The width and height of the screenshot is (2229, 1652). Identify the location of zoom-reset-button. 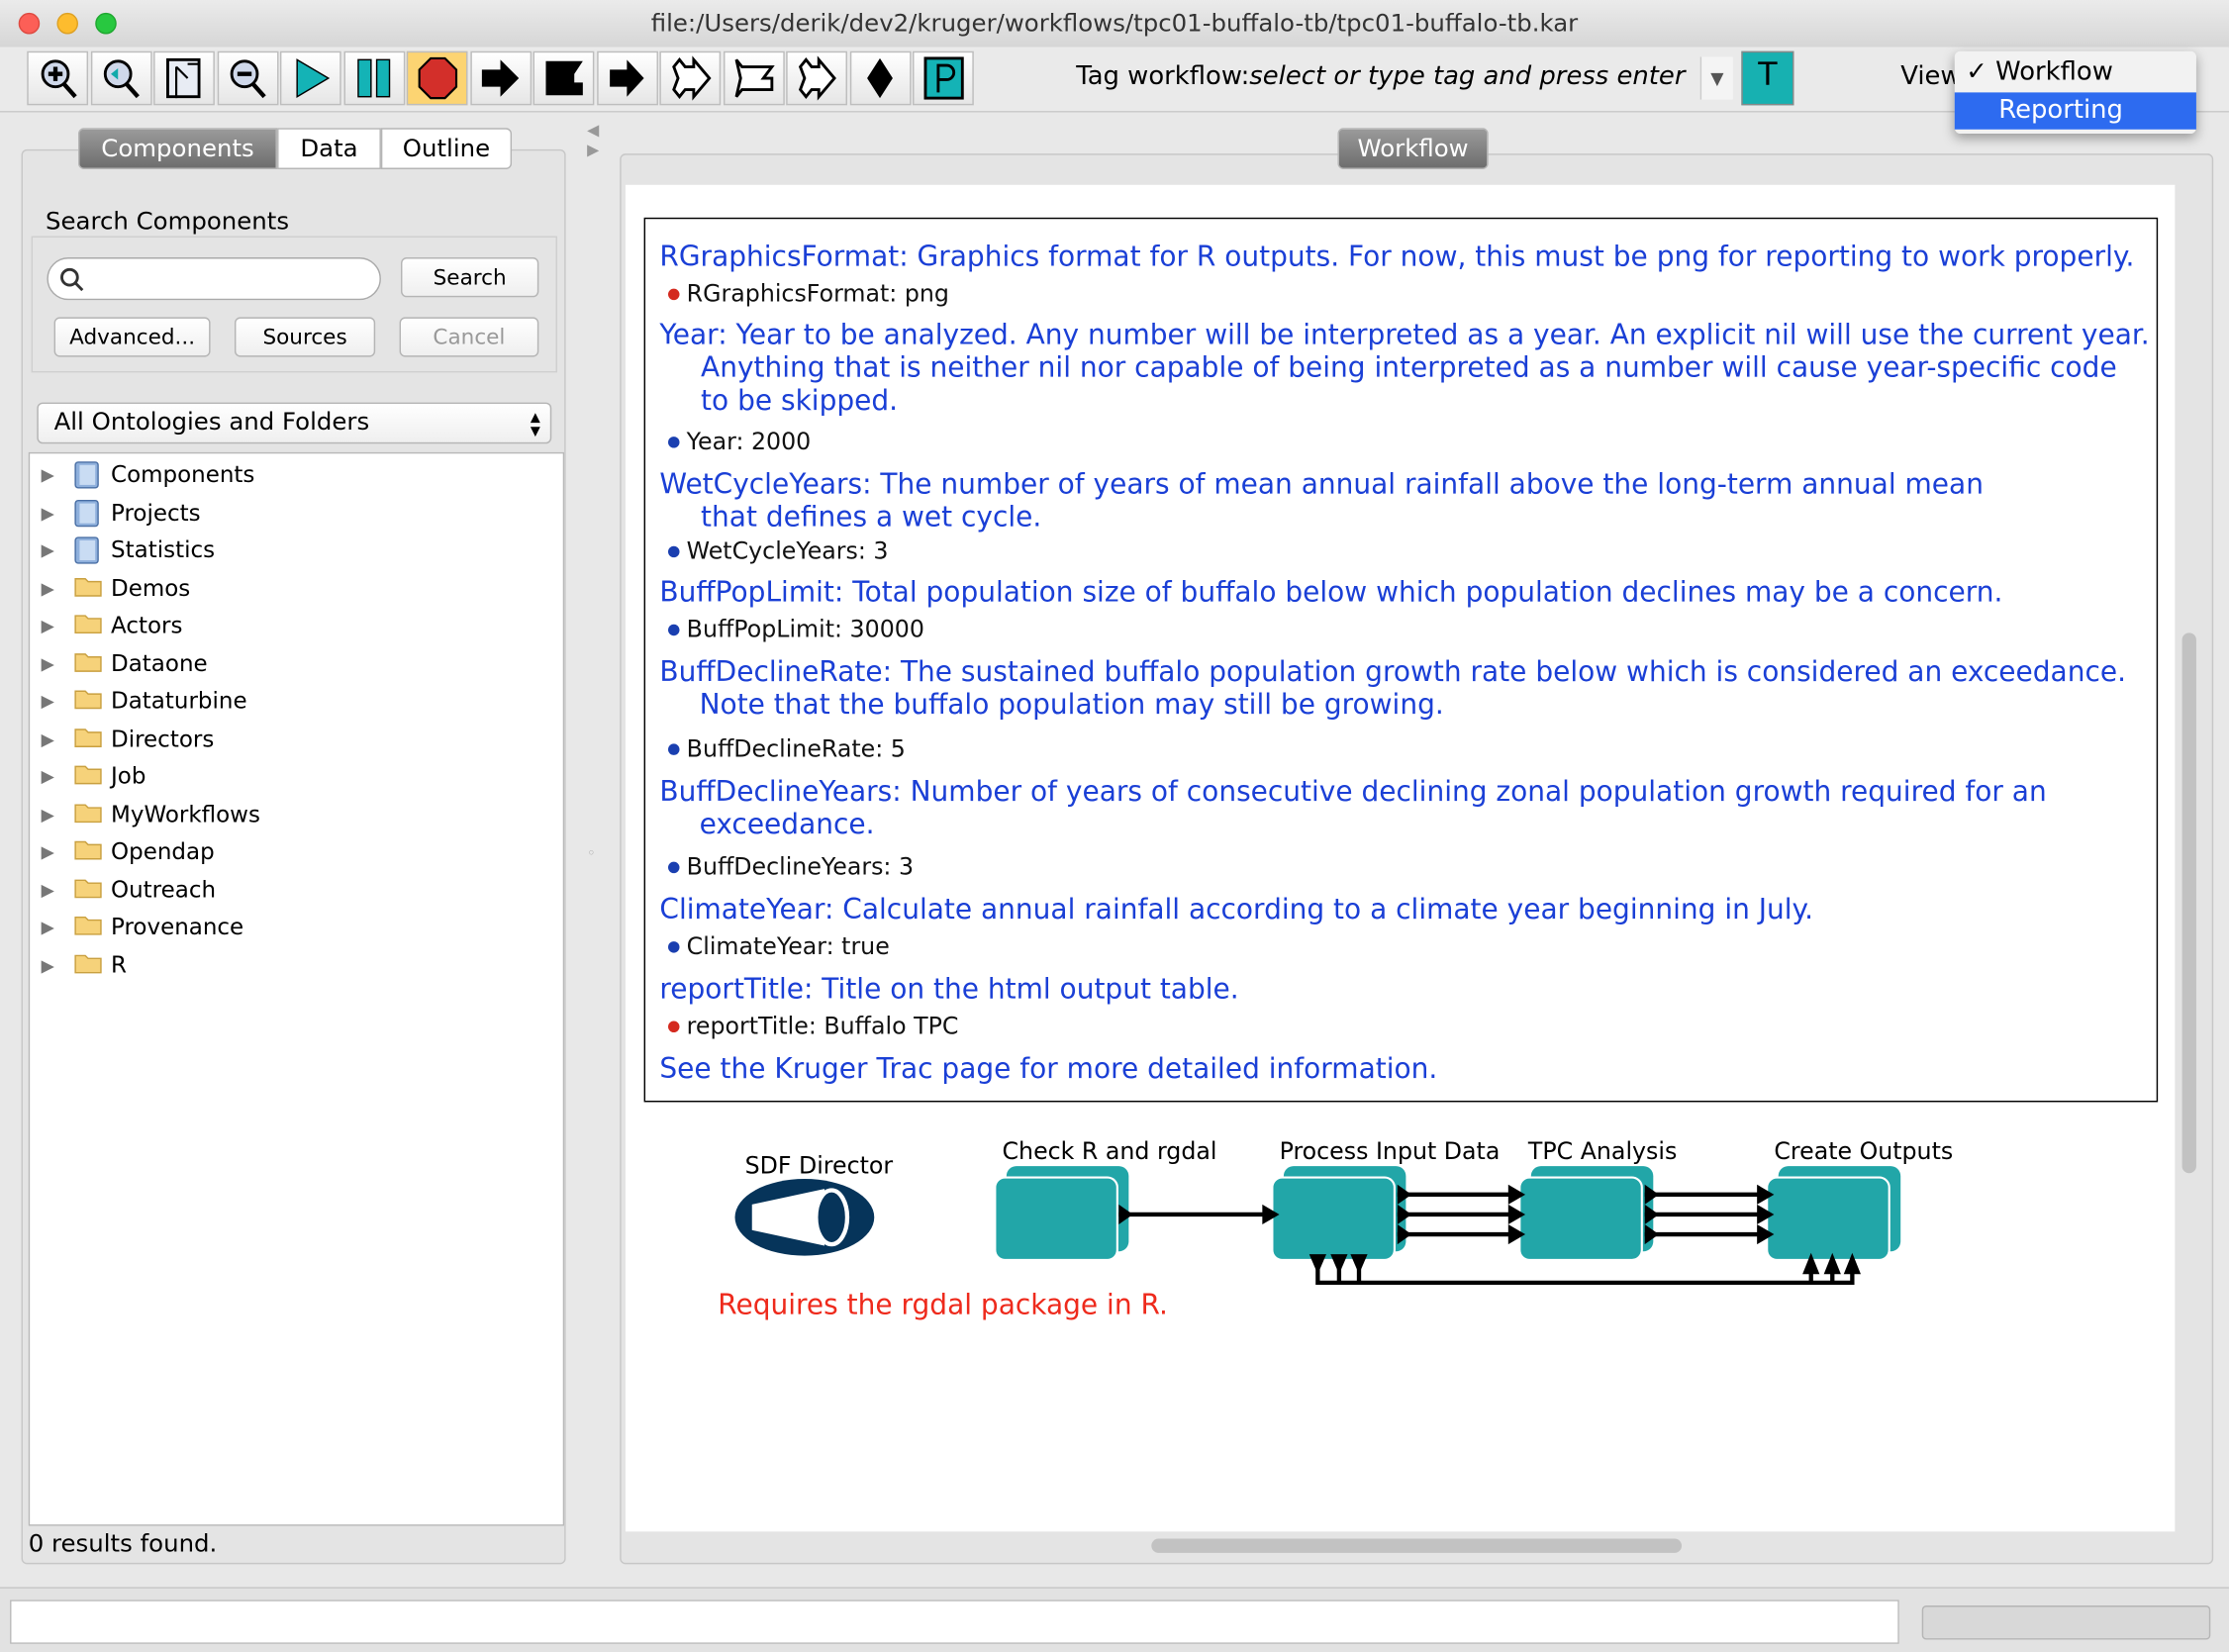
(120, 78).